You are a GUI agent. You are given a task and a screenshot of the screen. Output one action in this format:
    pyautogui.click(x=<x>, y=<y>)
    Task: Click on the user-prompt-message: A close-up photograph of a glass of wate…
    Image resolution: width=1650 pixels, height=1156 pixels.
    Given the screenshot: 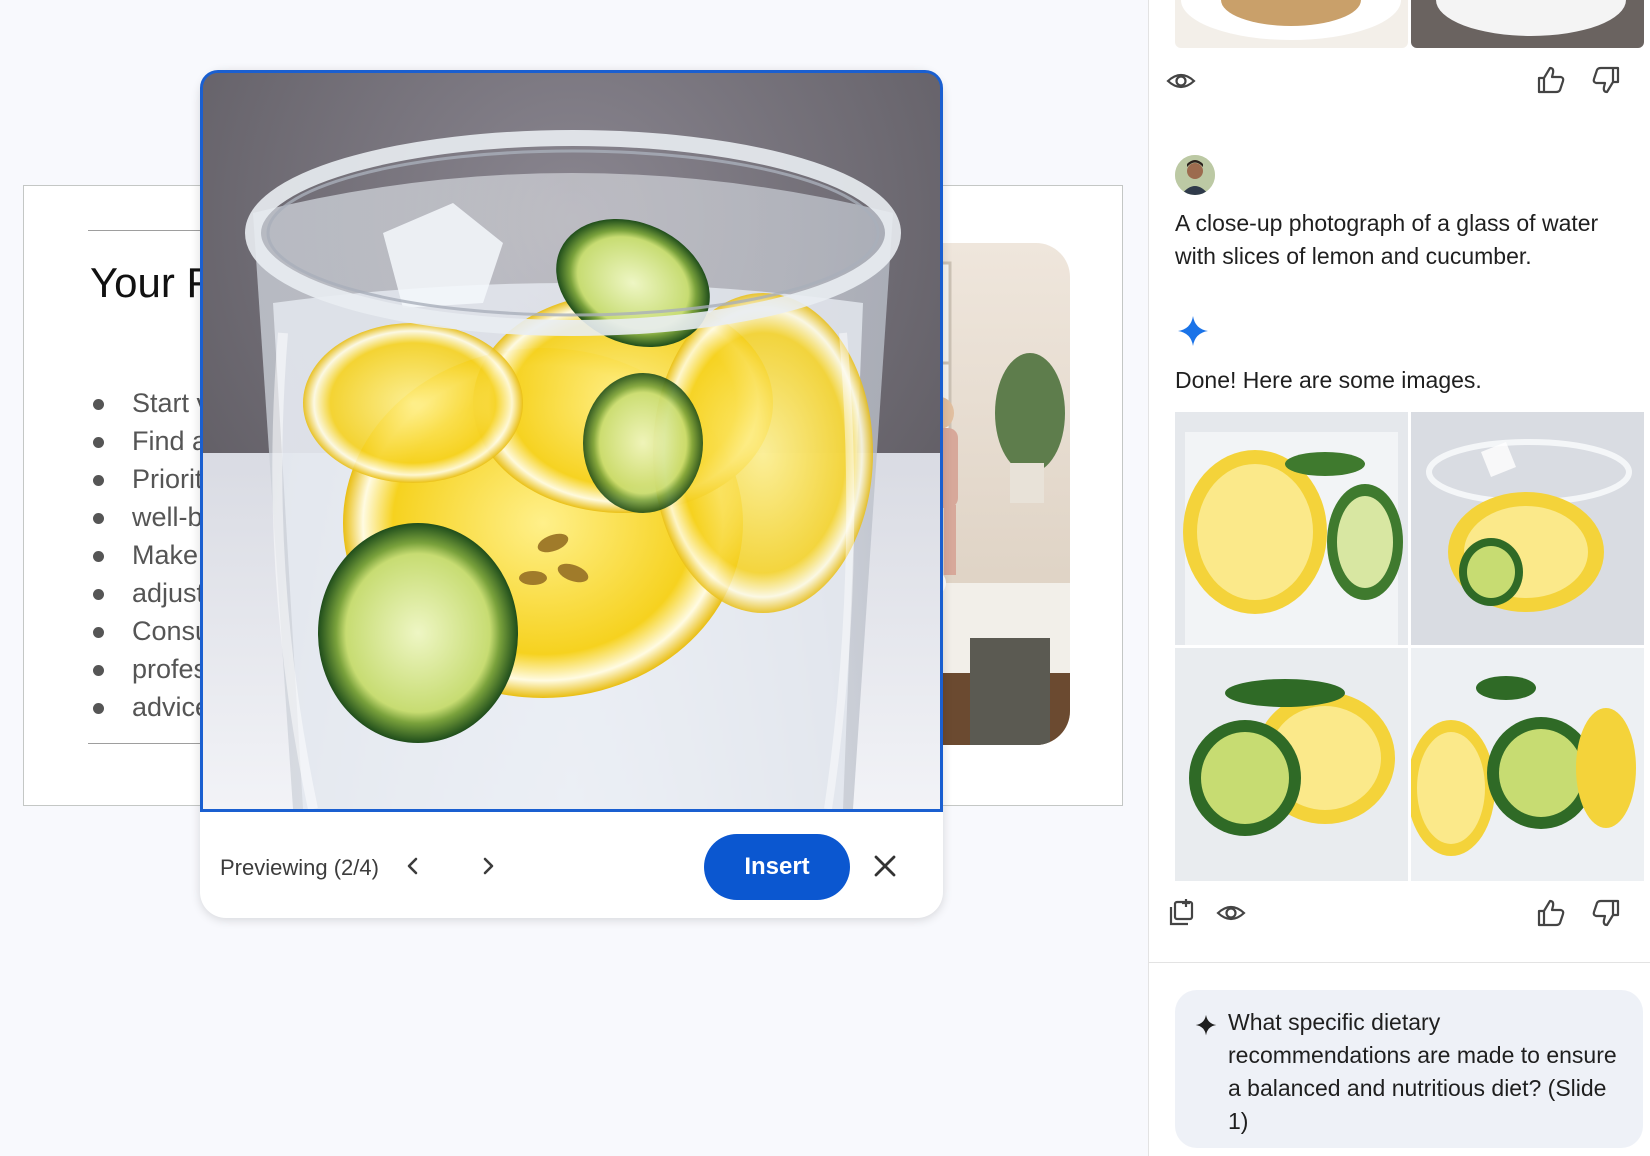 What is the action you would take?
    pyautogui.click(x=1387, y=239)
    